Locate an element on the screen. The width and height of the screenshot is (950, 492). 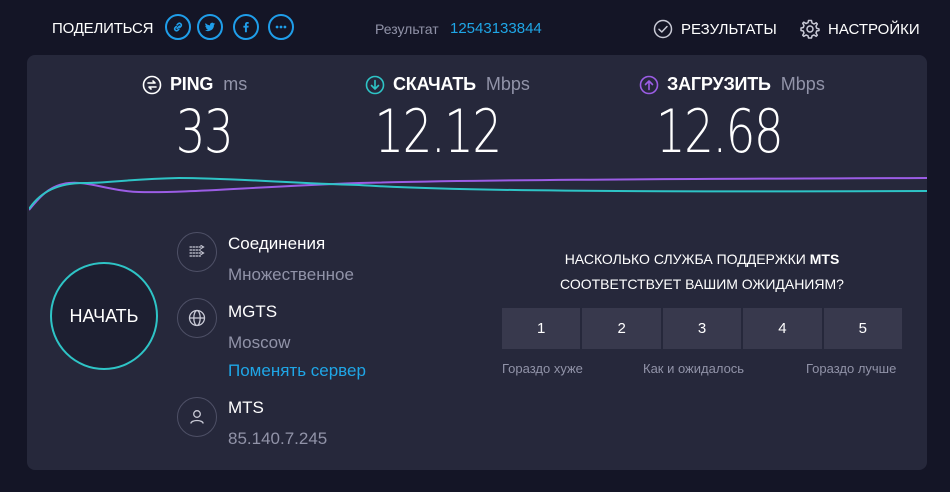
settings-label: НАСТРОЙКИ is located at coordinates (874, 29).